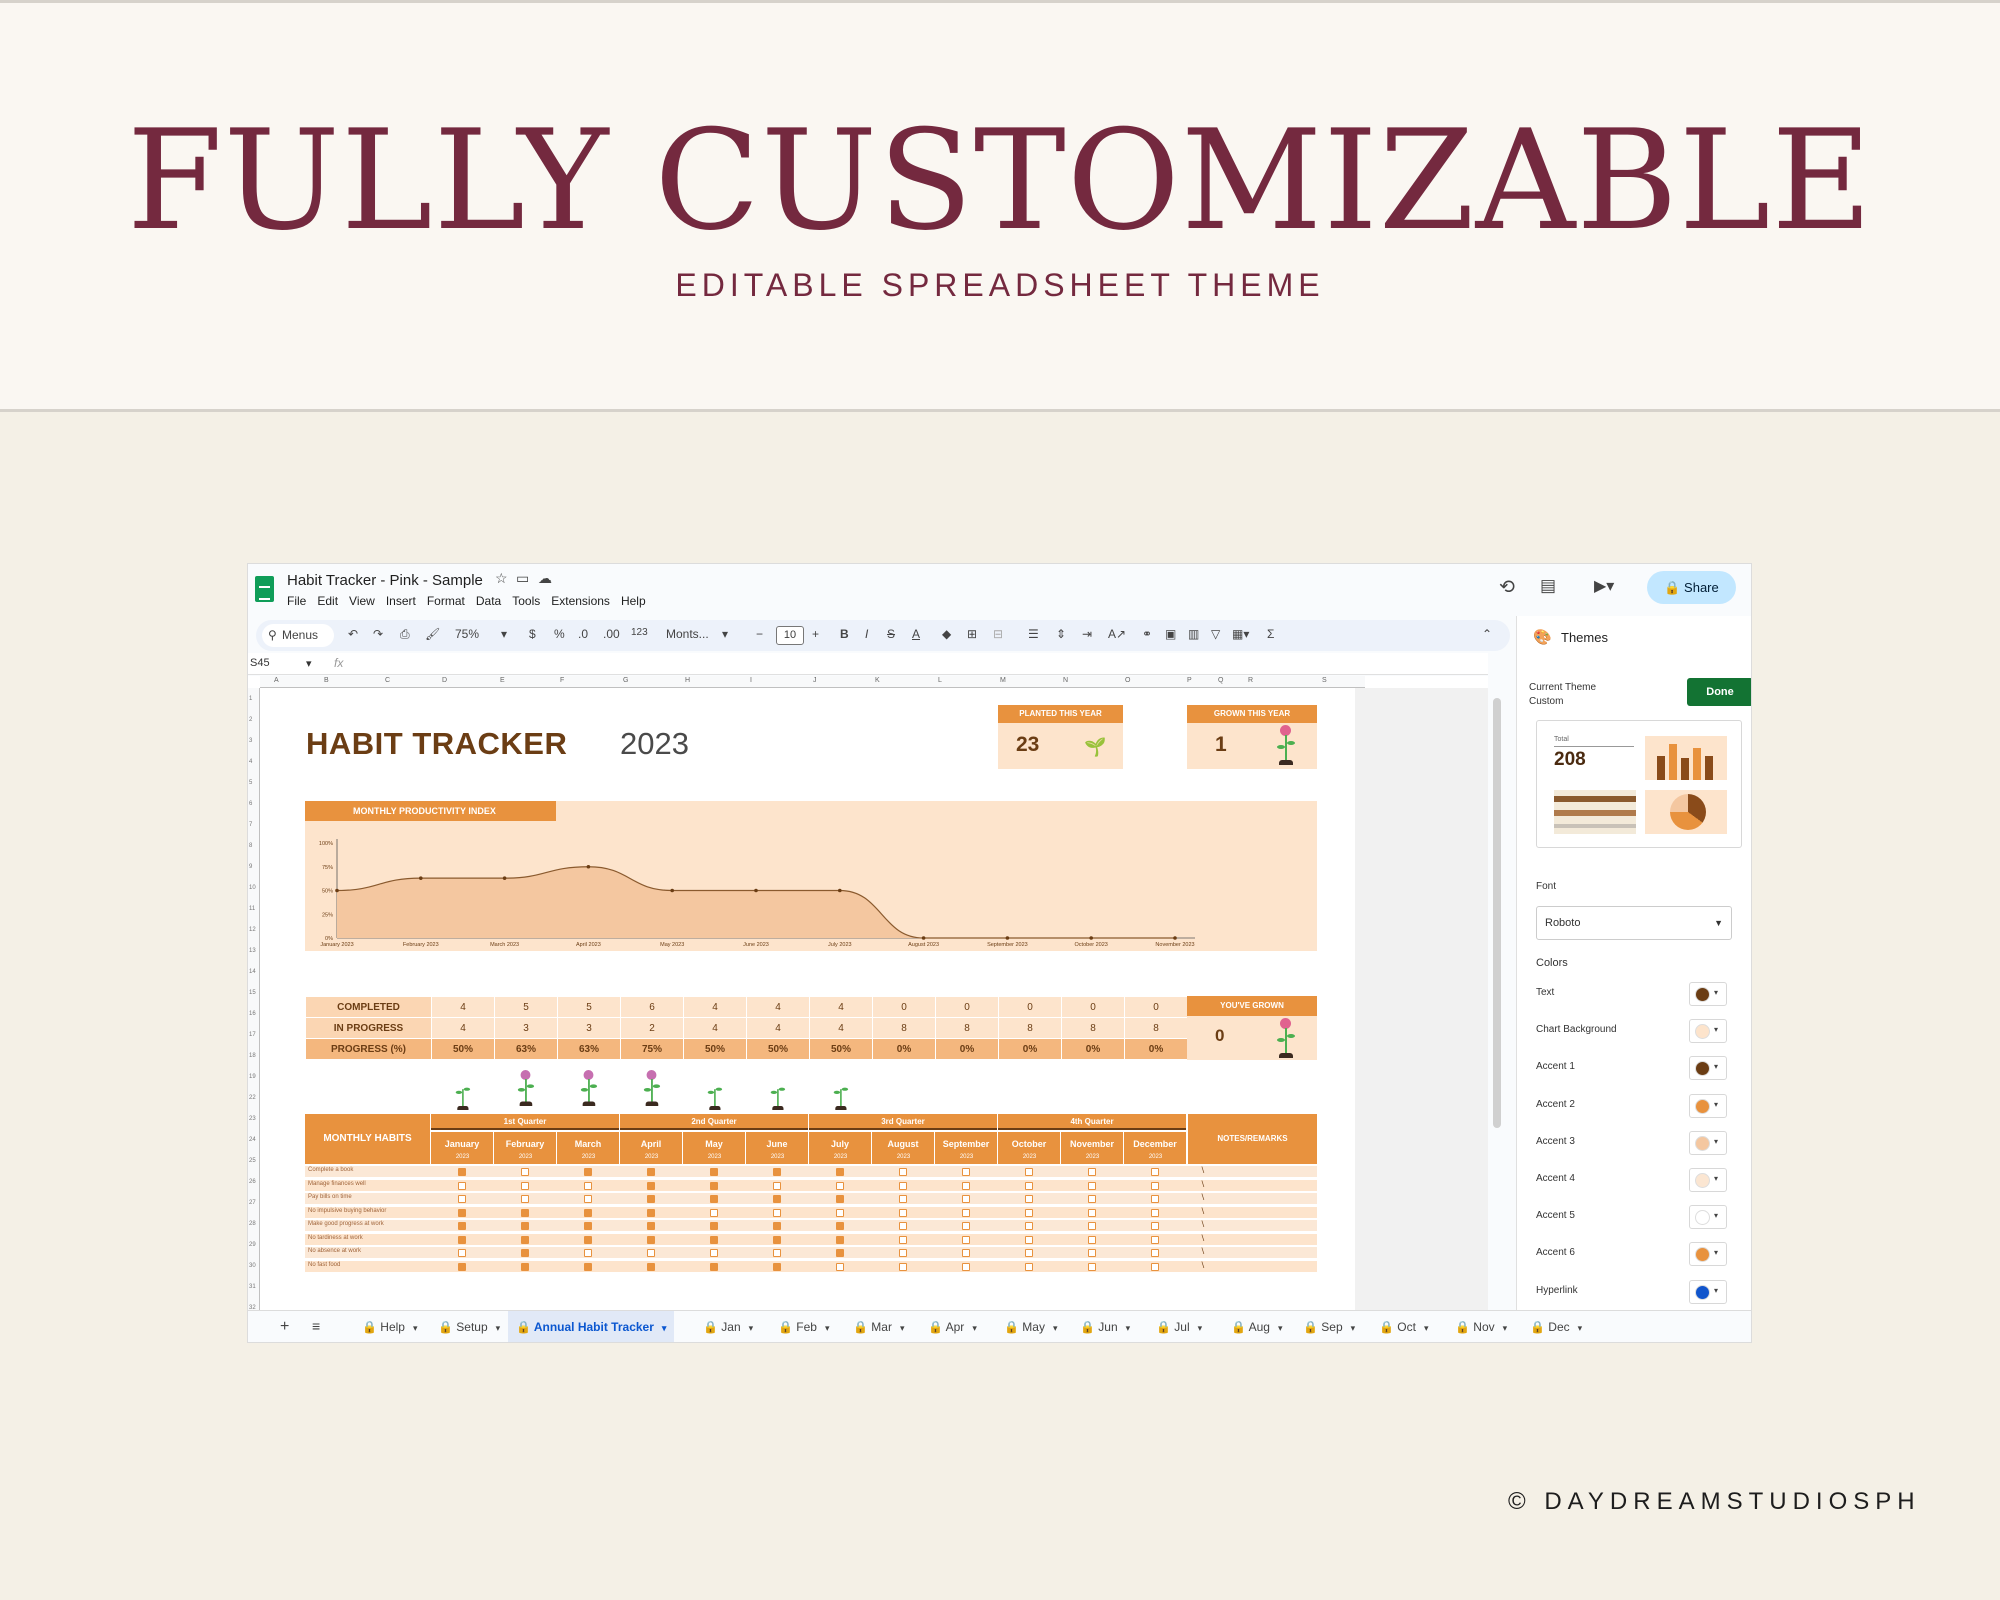 The width and height of the screenshot is (2000, 1600). I want to click on menu-extensions: Extensions, so click(580, 601).